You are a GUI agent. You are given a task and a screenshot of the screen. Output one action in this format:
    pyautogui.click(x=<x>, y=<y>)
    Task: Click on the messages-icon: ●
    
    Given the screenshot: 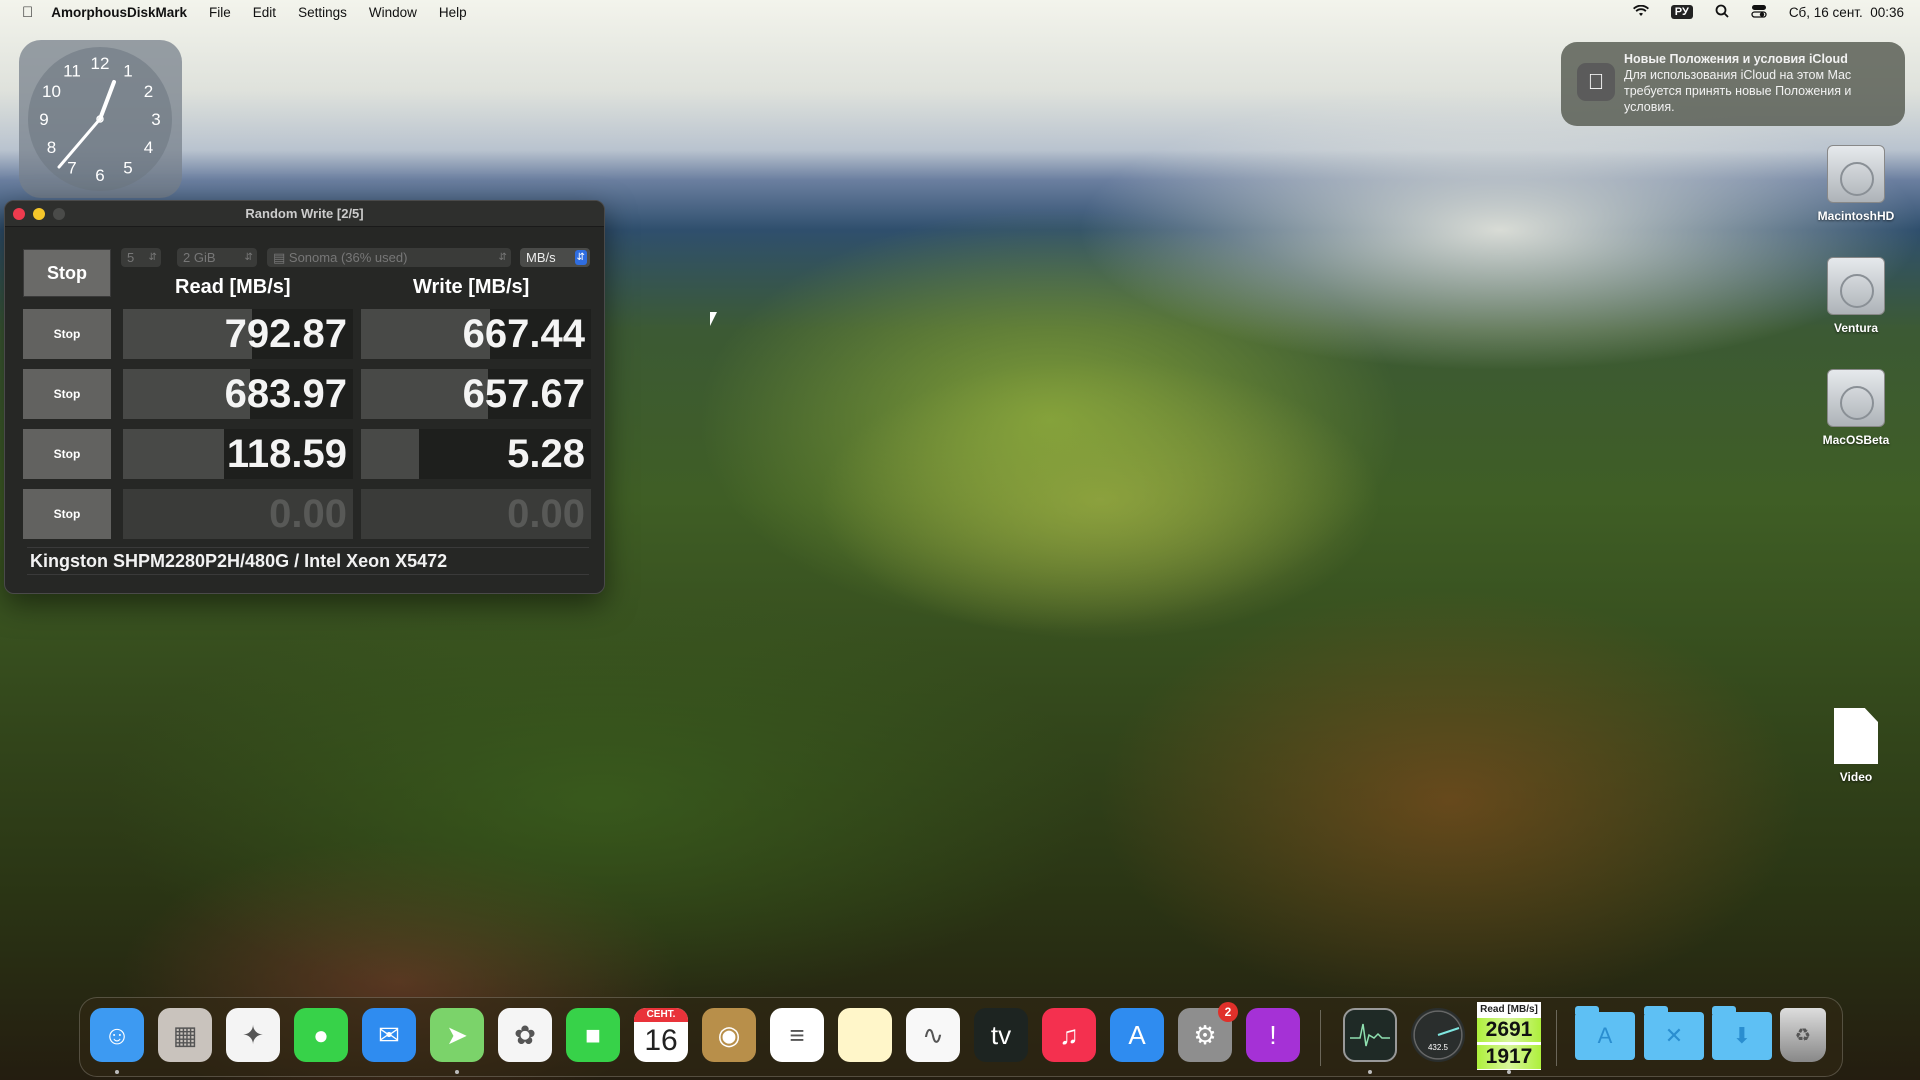 What is the action you would take?
    pyautogui.click(x=321, y=1034)
    